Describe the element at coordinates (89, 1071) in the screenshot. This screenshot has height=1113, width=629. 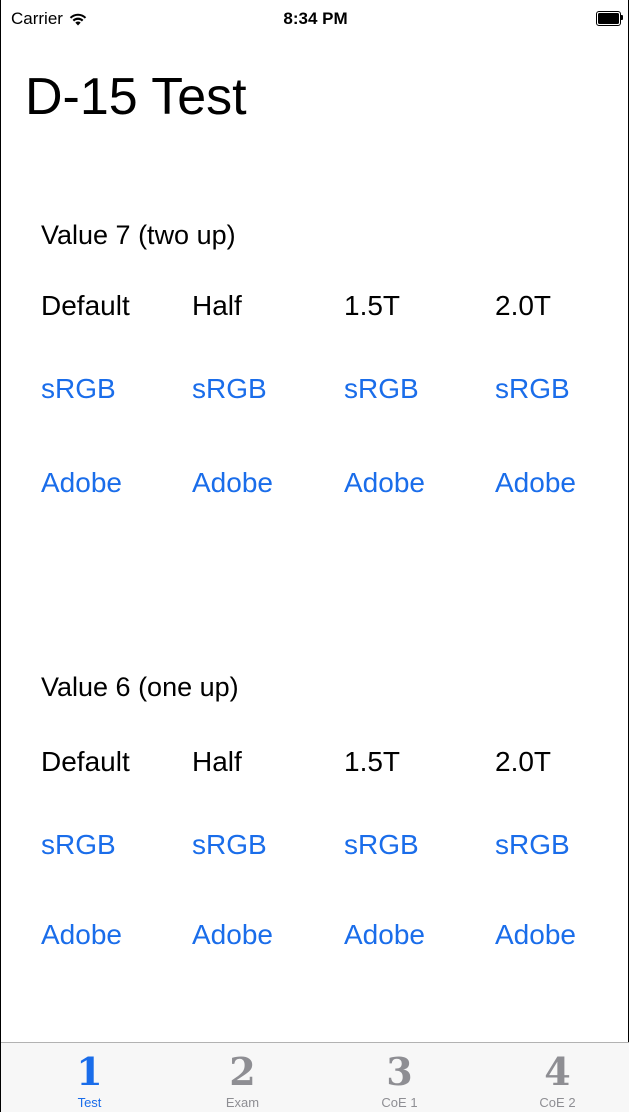
I see `number-one-icon: 1` at that location.